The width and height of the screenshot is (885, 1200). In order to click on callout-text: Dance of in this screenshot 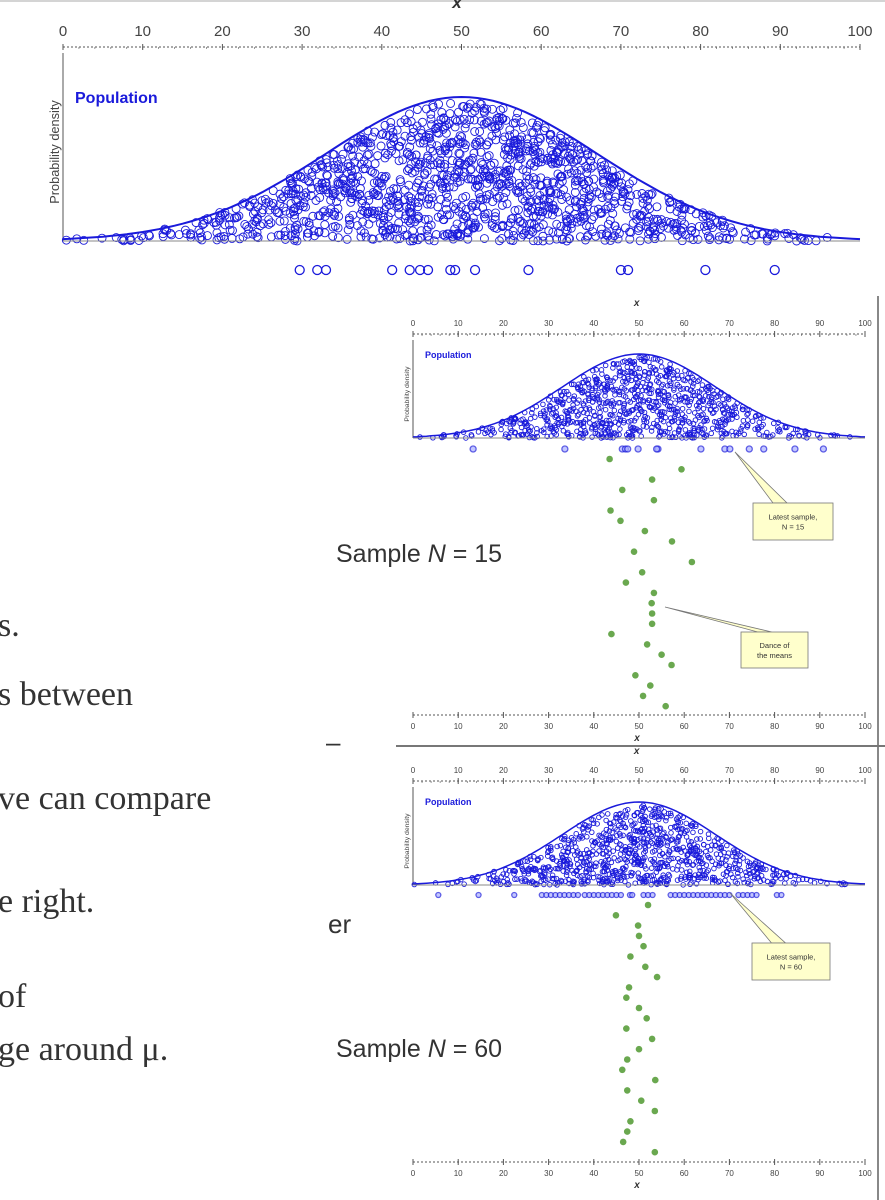, I will do `click(774, 645)`.